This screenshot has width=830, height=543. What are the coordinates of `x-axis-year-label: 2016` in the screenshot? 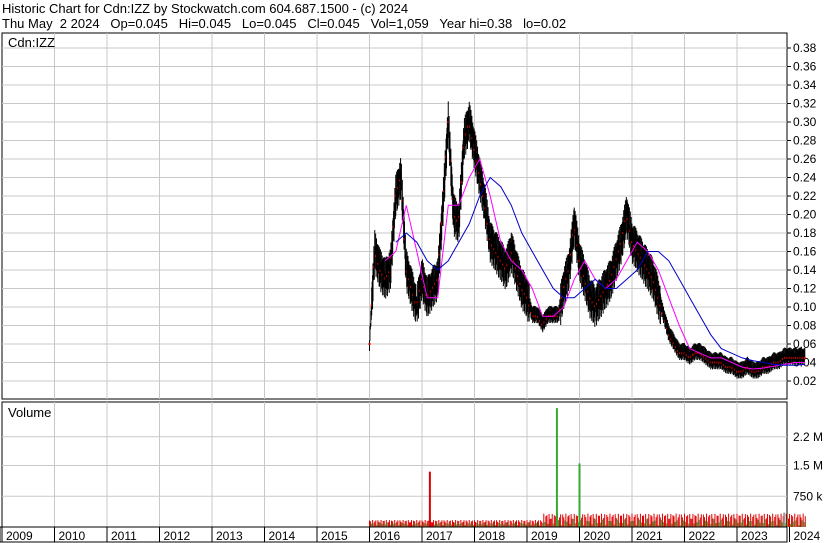 It's located at (387, 536).